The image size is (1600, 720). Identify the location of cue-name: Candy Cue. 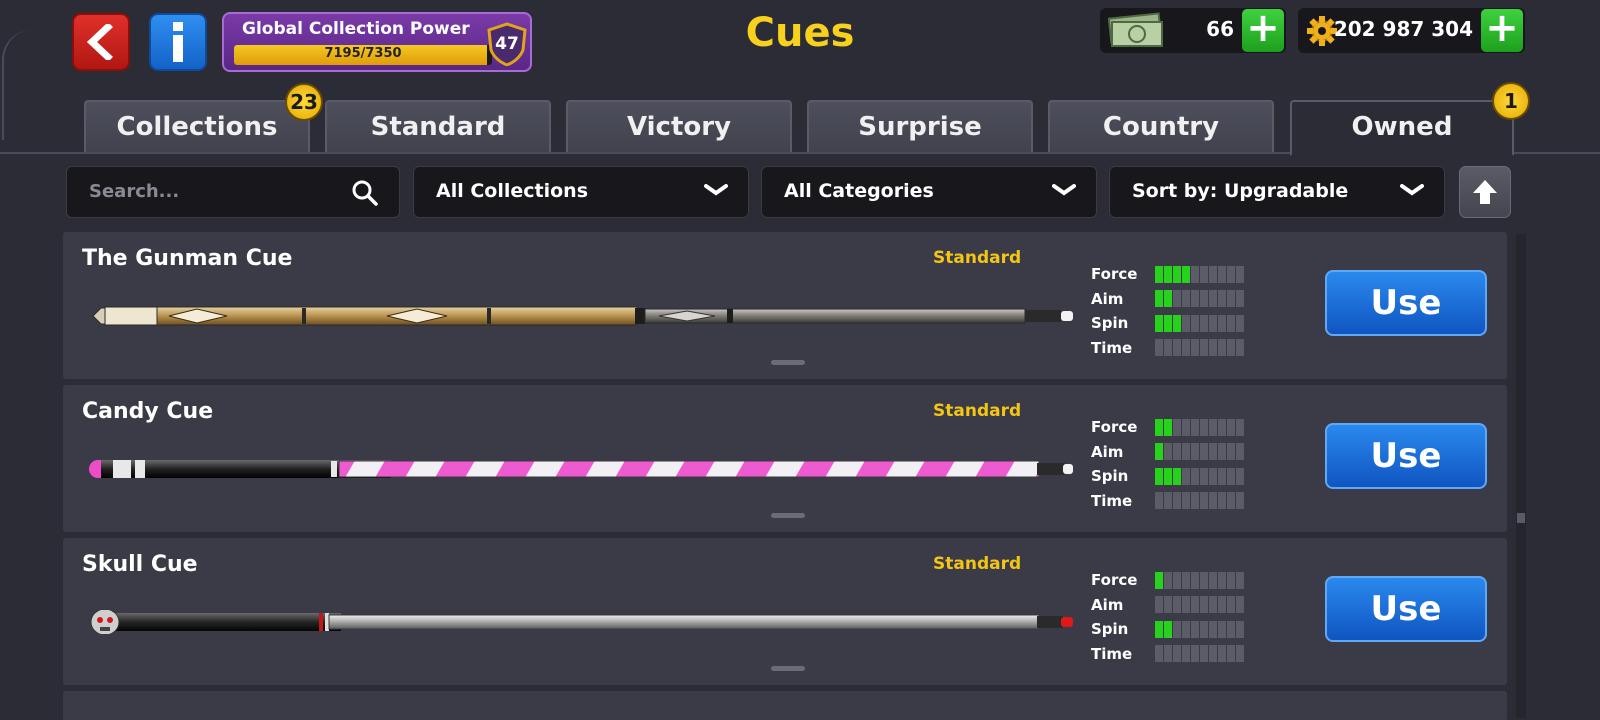
(148, 411).